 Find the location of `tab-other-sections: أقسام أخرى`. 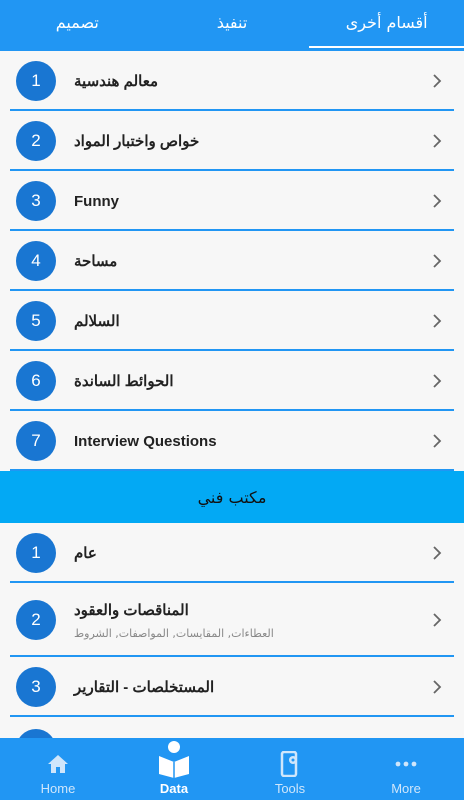

tab-other-sections: أقسام أخرى is located at coordinates (386, 25).